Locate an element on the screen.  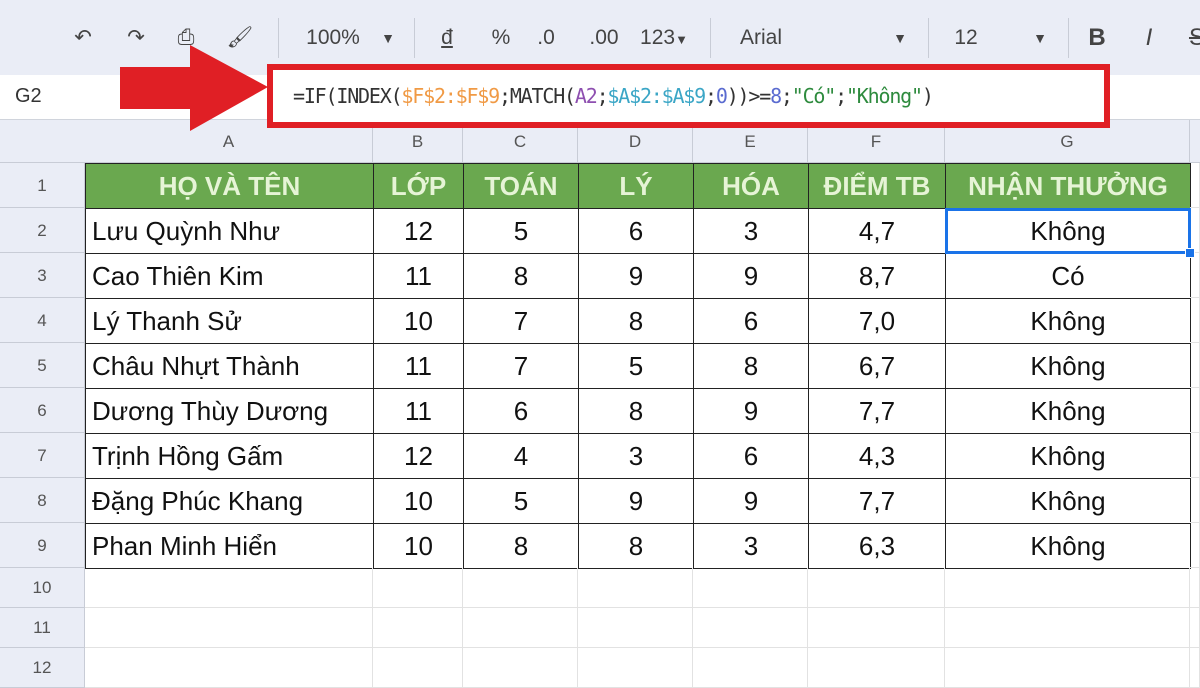
table-cell: 4 is located at coordinates (521, 456).